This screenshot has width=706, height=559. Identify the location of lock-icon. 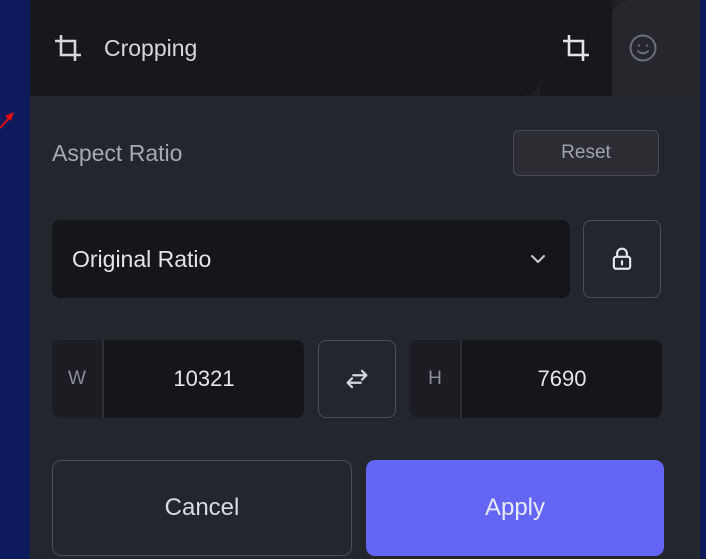
(622, 258).